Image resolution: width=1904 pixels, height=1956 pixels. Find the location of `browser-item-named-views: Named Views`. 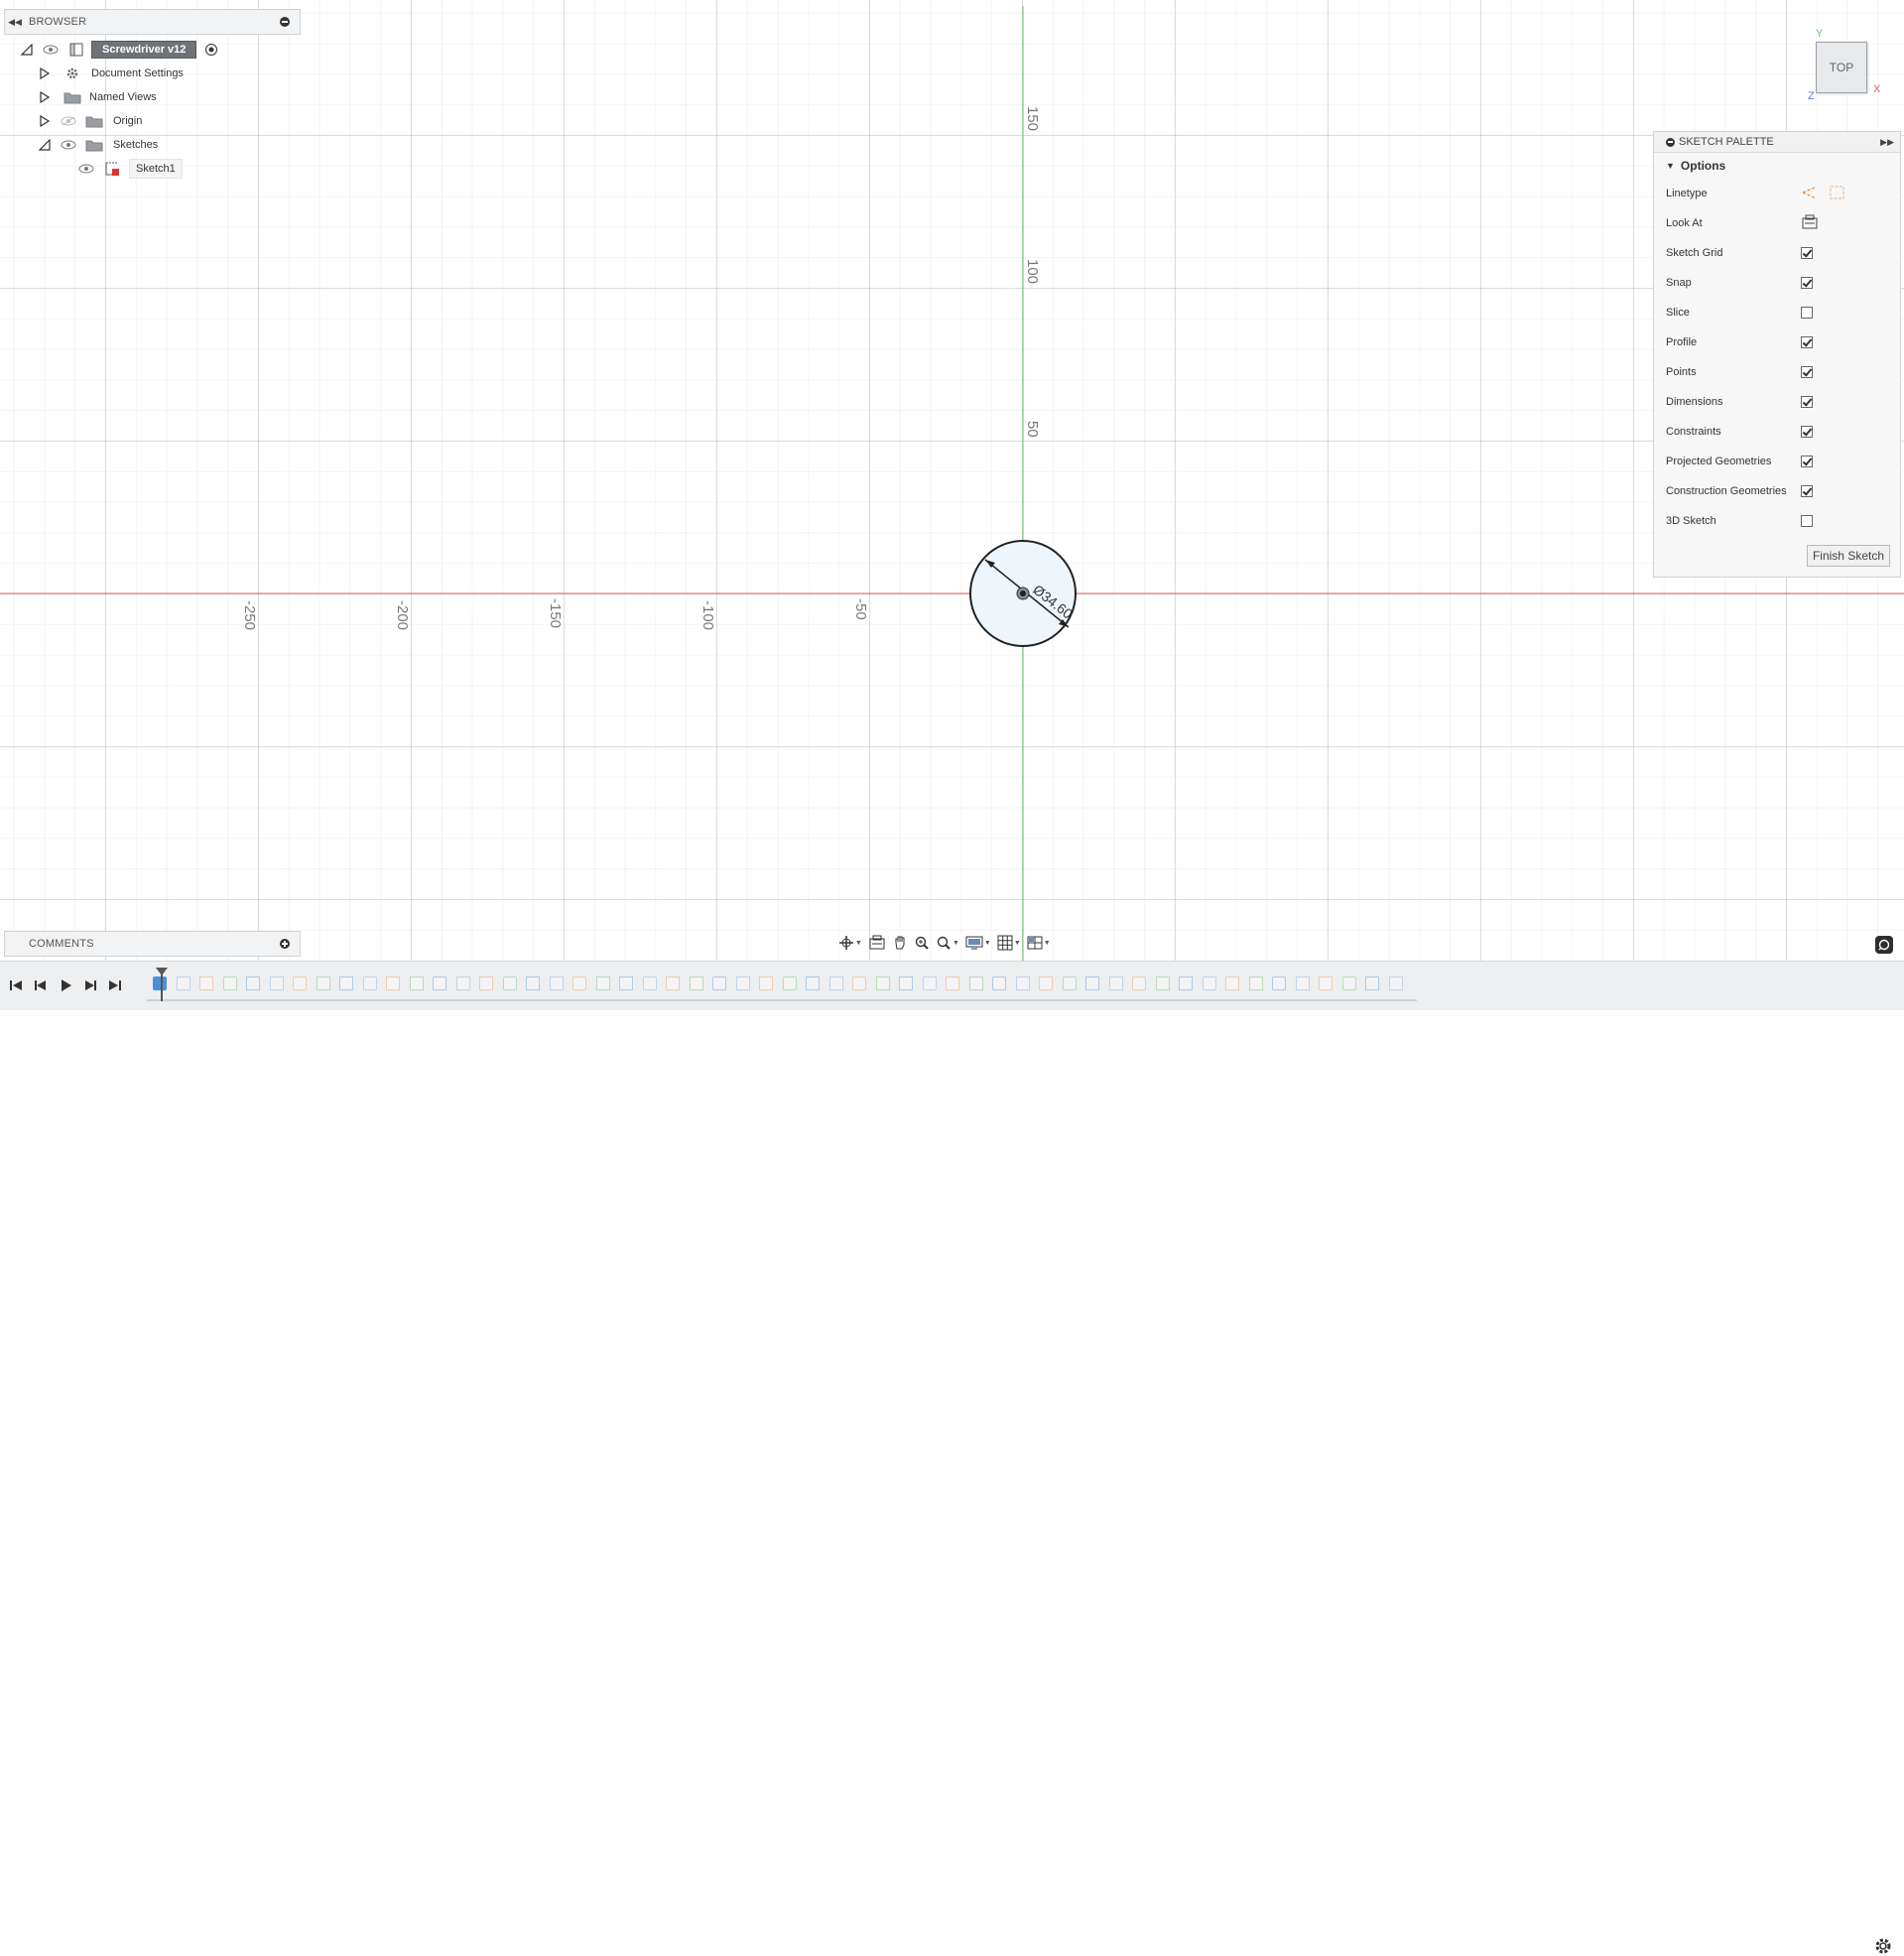

browser-item-named-views: Named Views is located at coordinates (98, 97).